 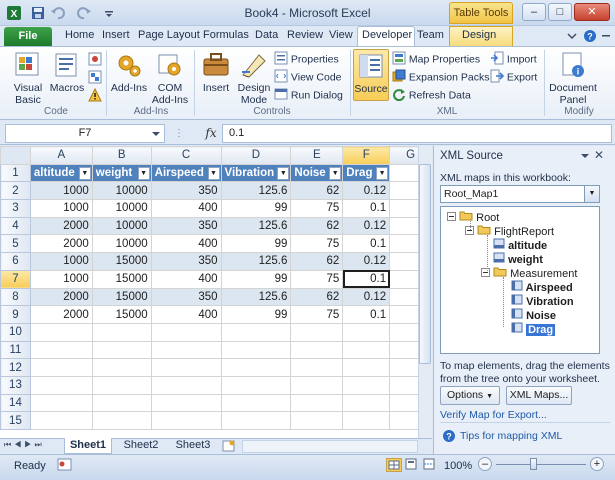 I want to click on sheet-navigation-icons: ⏮◀▶⏭, so click(x=32, y=446).